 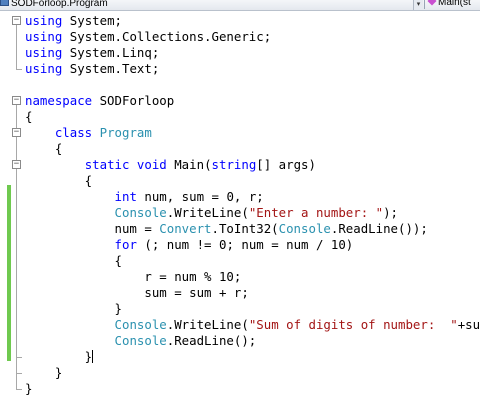 I want to click on code-token: sum = sum + r;, so click(x=137, y=292).